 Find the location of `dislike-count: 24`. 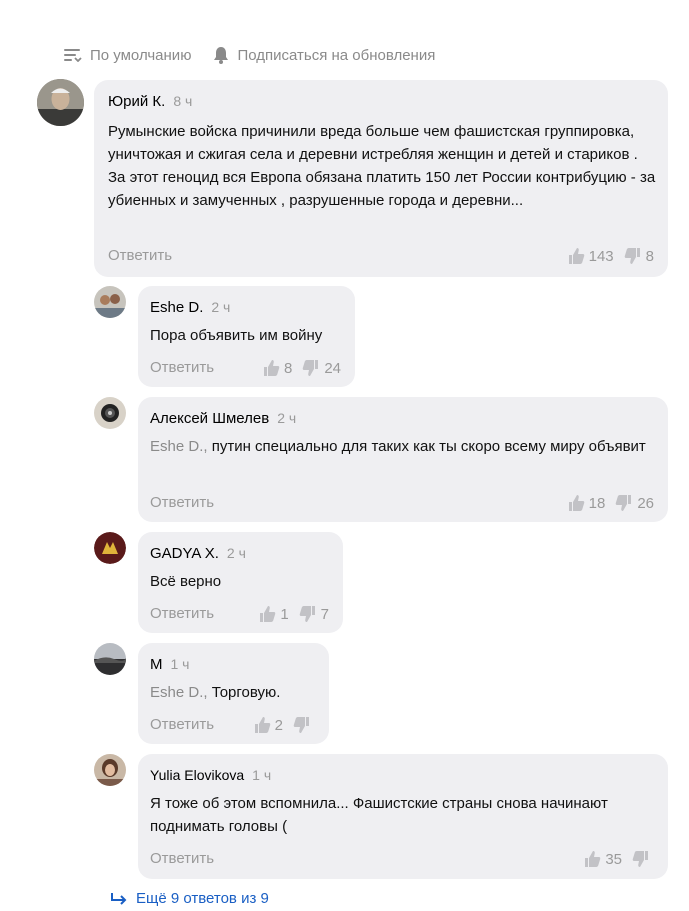

dislike-count: 24 is located at coordinates (332, 368).